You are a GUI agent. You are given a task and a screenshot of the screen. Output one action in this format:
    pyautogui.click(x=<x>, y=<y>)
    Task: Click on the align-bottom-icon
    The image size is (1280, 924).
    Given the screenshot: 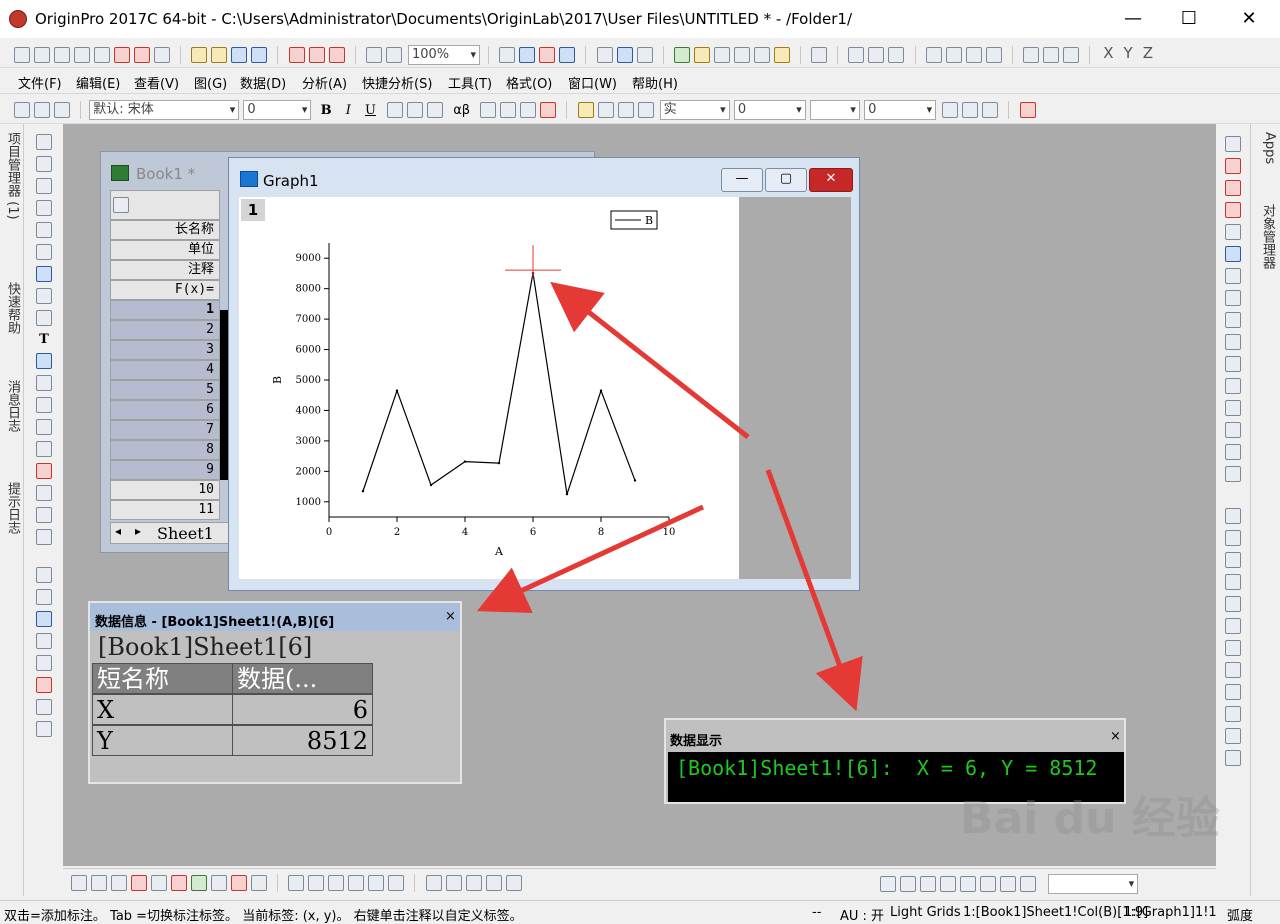 What is the action you would take?
    pyautogui.click(x=948, y=884)
    